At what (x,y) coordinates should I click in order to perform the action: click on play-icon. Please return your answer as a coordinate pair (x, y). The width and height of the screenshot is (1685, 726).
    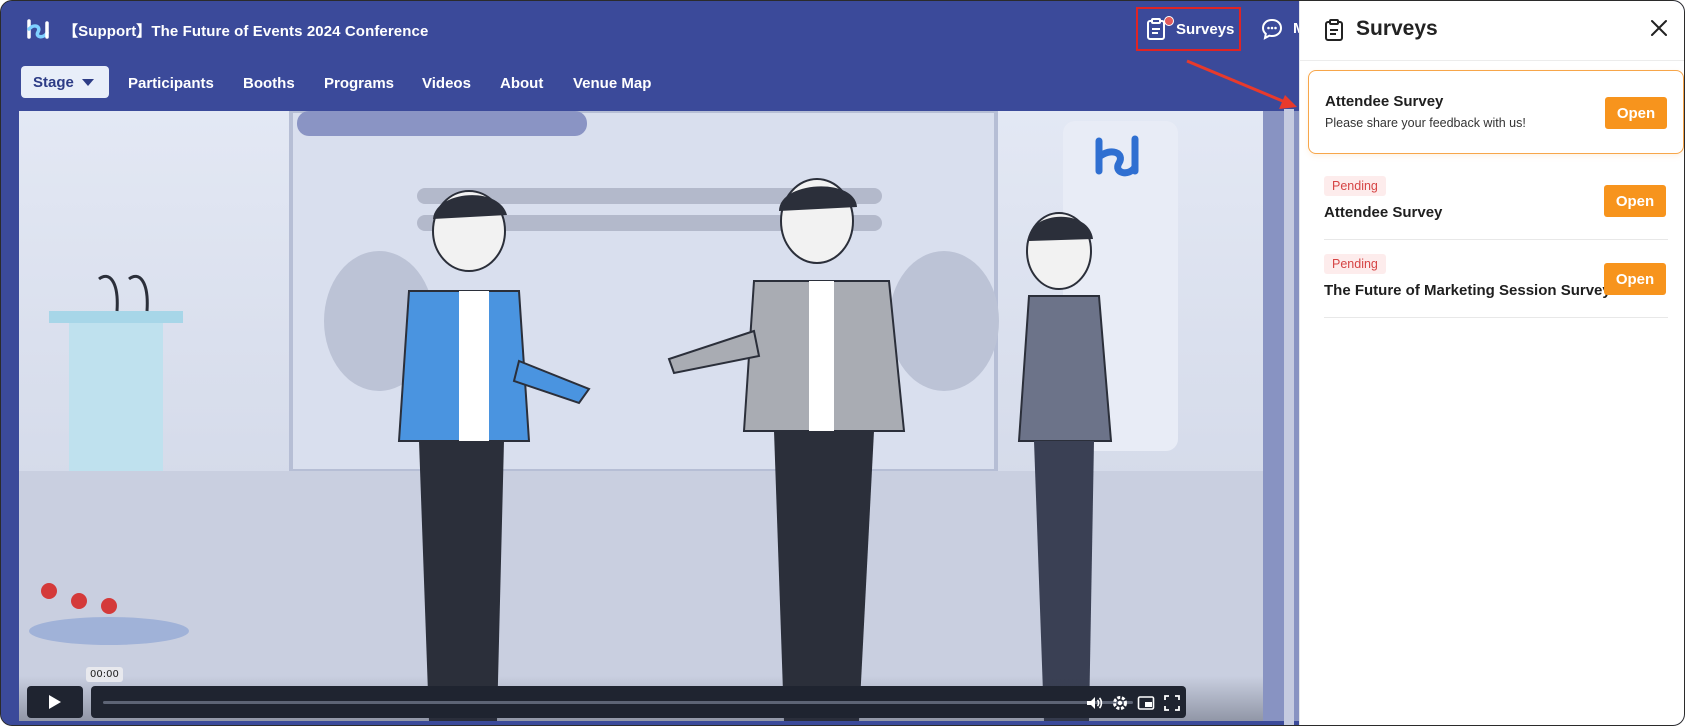
    Looking at the image, I should click on (55, 702).